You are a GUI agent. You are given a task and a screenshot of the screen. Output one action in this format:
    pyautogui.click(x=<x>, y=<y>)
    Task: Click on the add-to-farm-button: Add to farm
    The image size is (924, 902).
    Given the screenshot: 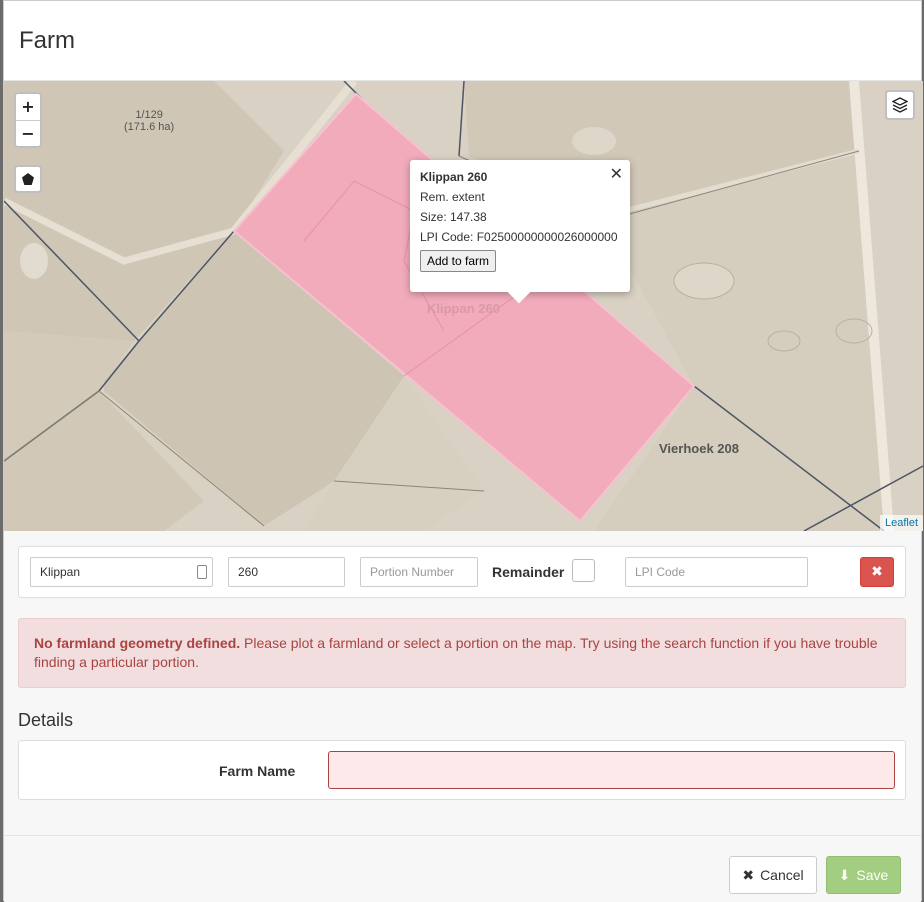 What is the action you would take?
    pyautogui.click(x=458, y=261)
    